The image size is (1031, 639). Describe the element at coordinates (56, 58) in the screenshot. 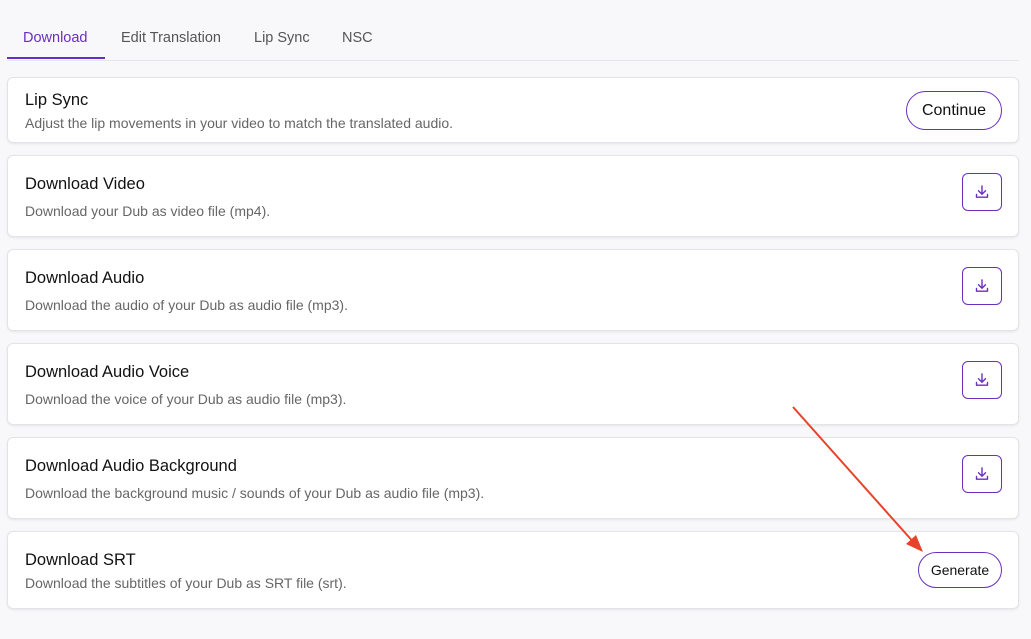

I see `active-tab-indicator` at that location.